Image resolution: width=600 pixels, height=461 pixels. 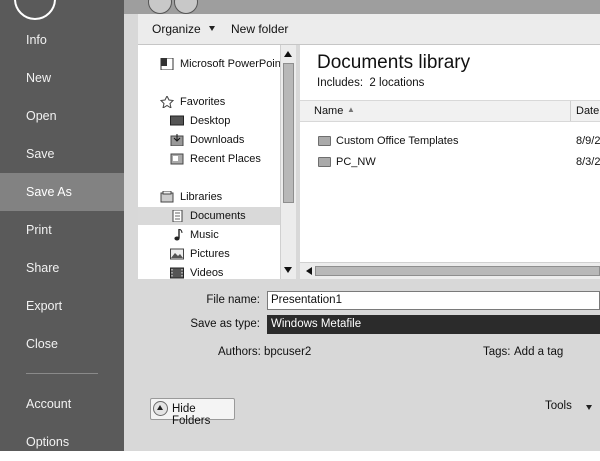 What do you see at coordinates (203, 102) in the screenshot?
I see `tree-item-label: Favorites` at bounding box center [203, 102].